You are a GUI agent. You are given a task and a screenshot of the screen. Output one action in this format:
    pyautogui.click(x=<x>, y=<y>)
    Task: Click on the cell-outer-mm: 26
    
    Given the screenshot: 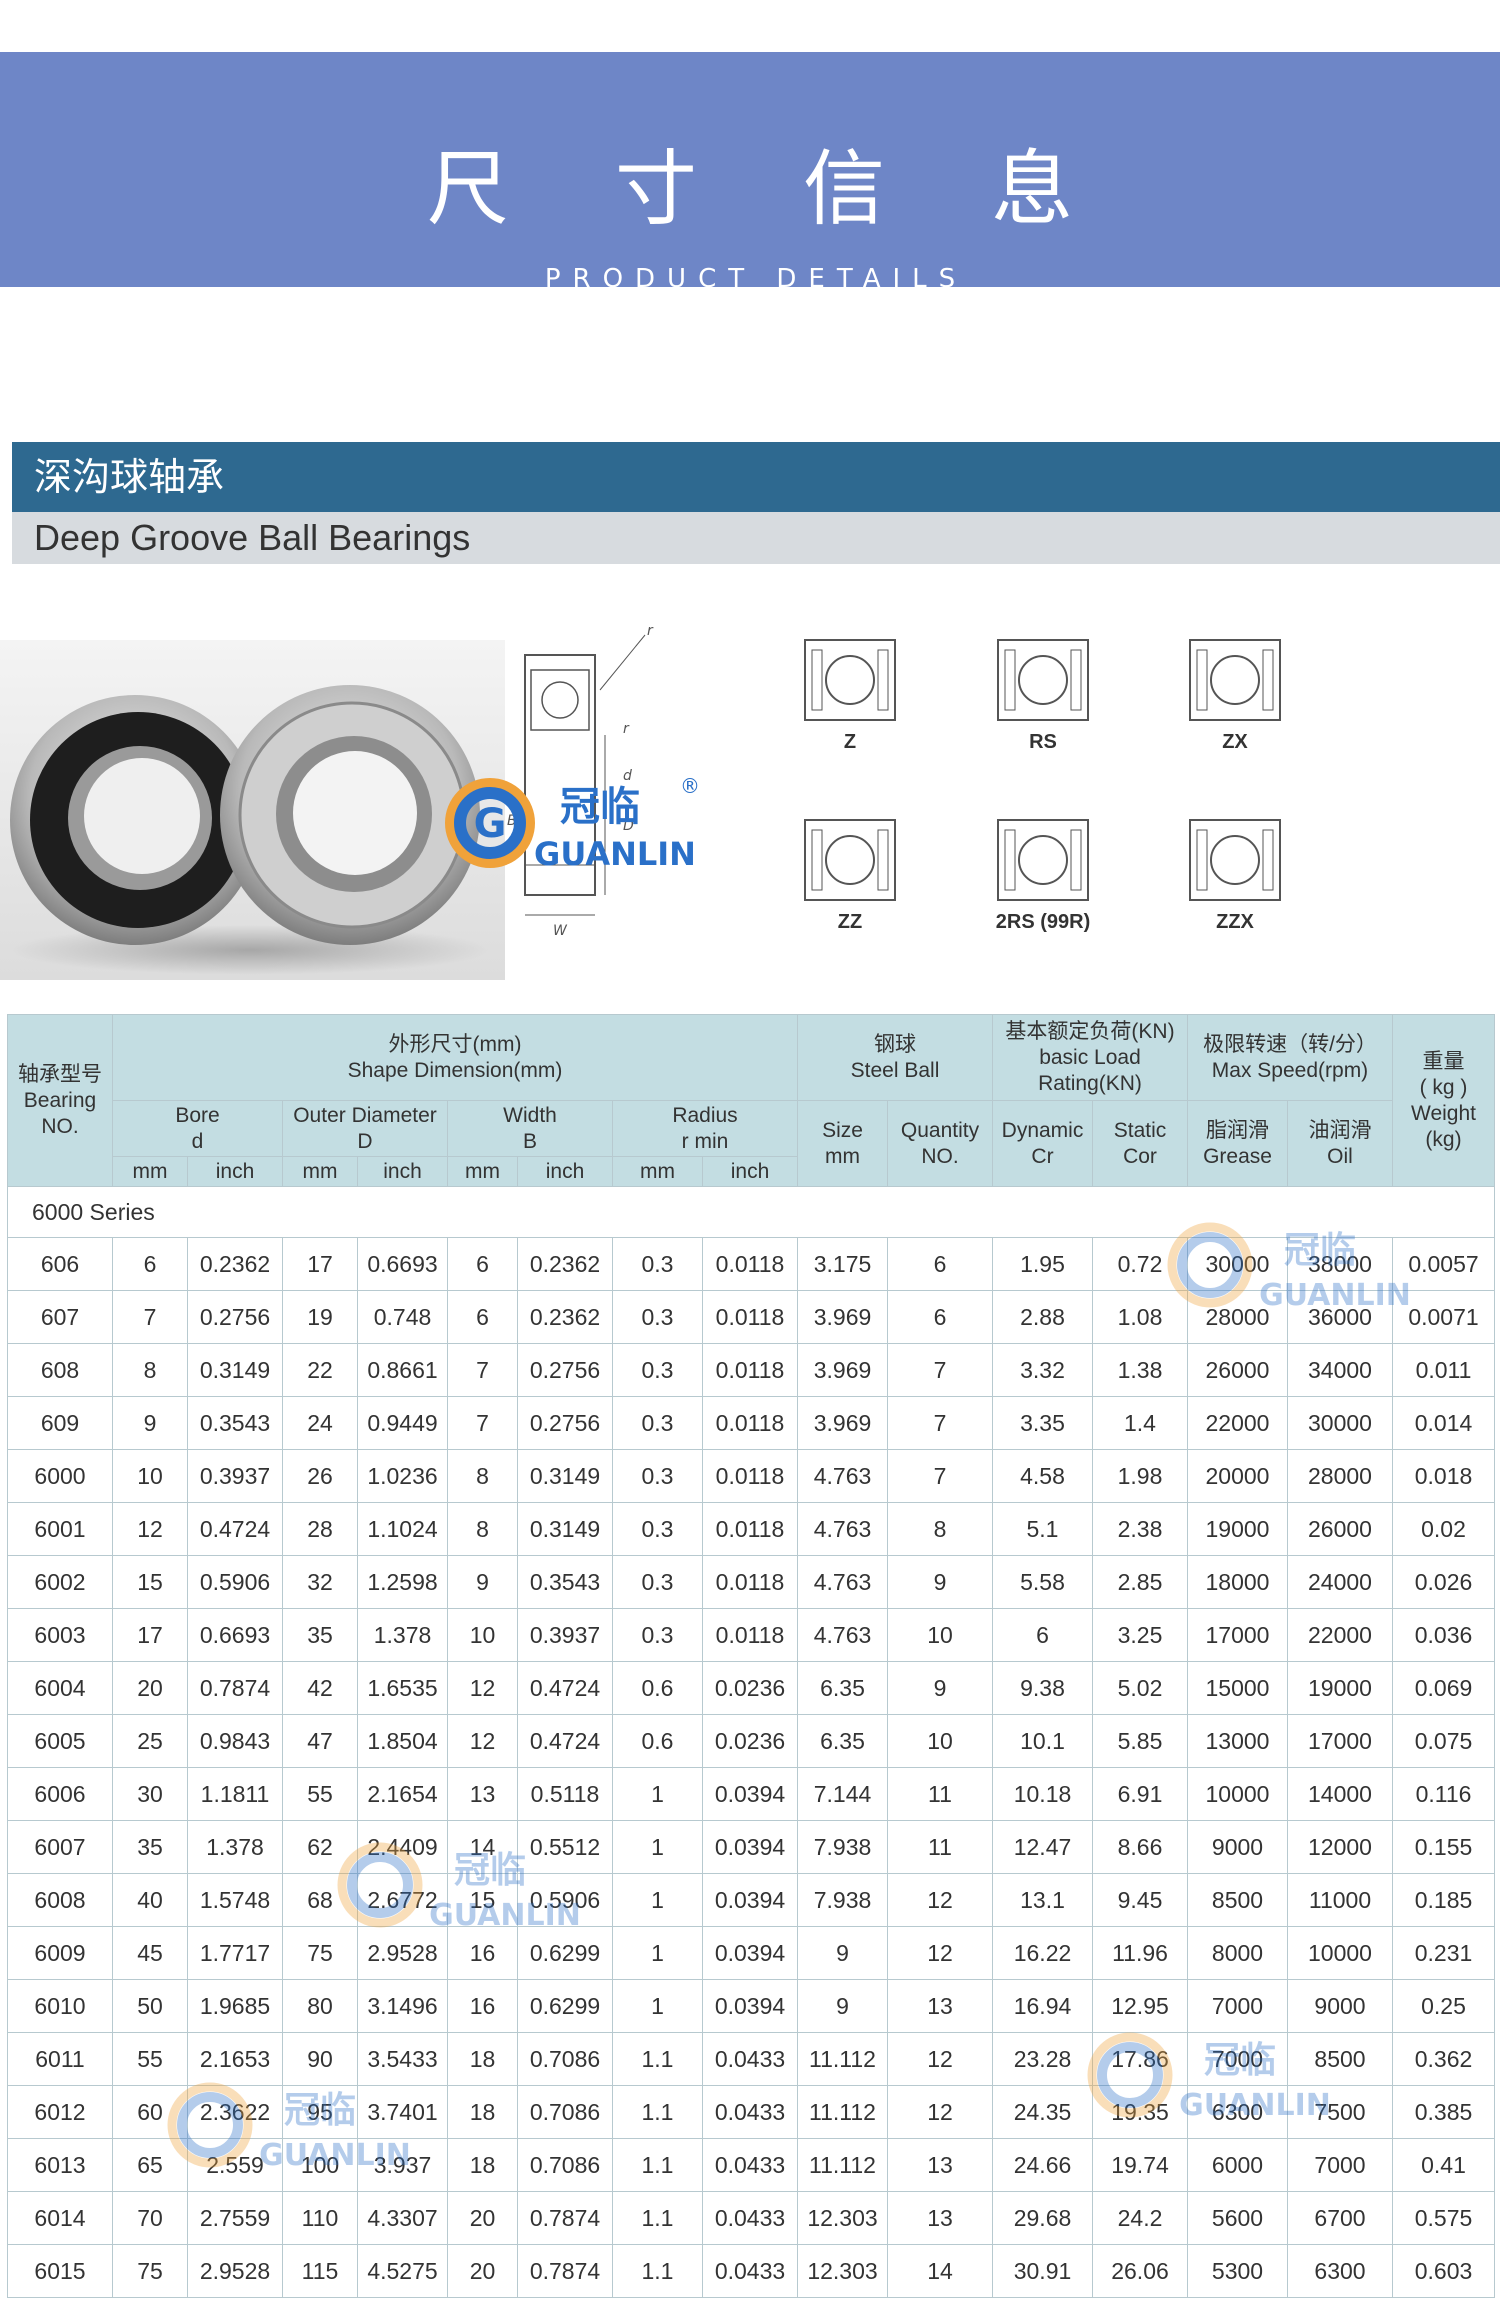 What is the action you would take?
    pyautogui.click(x=320, y=1476)
    